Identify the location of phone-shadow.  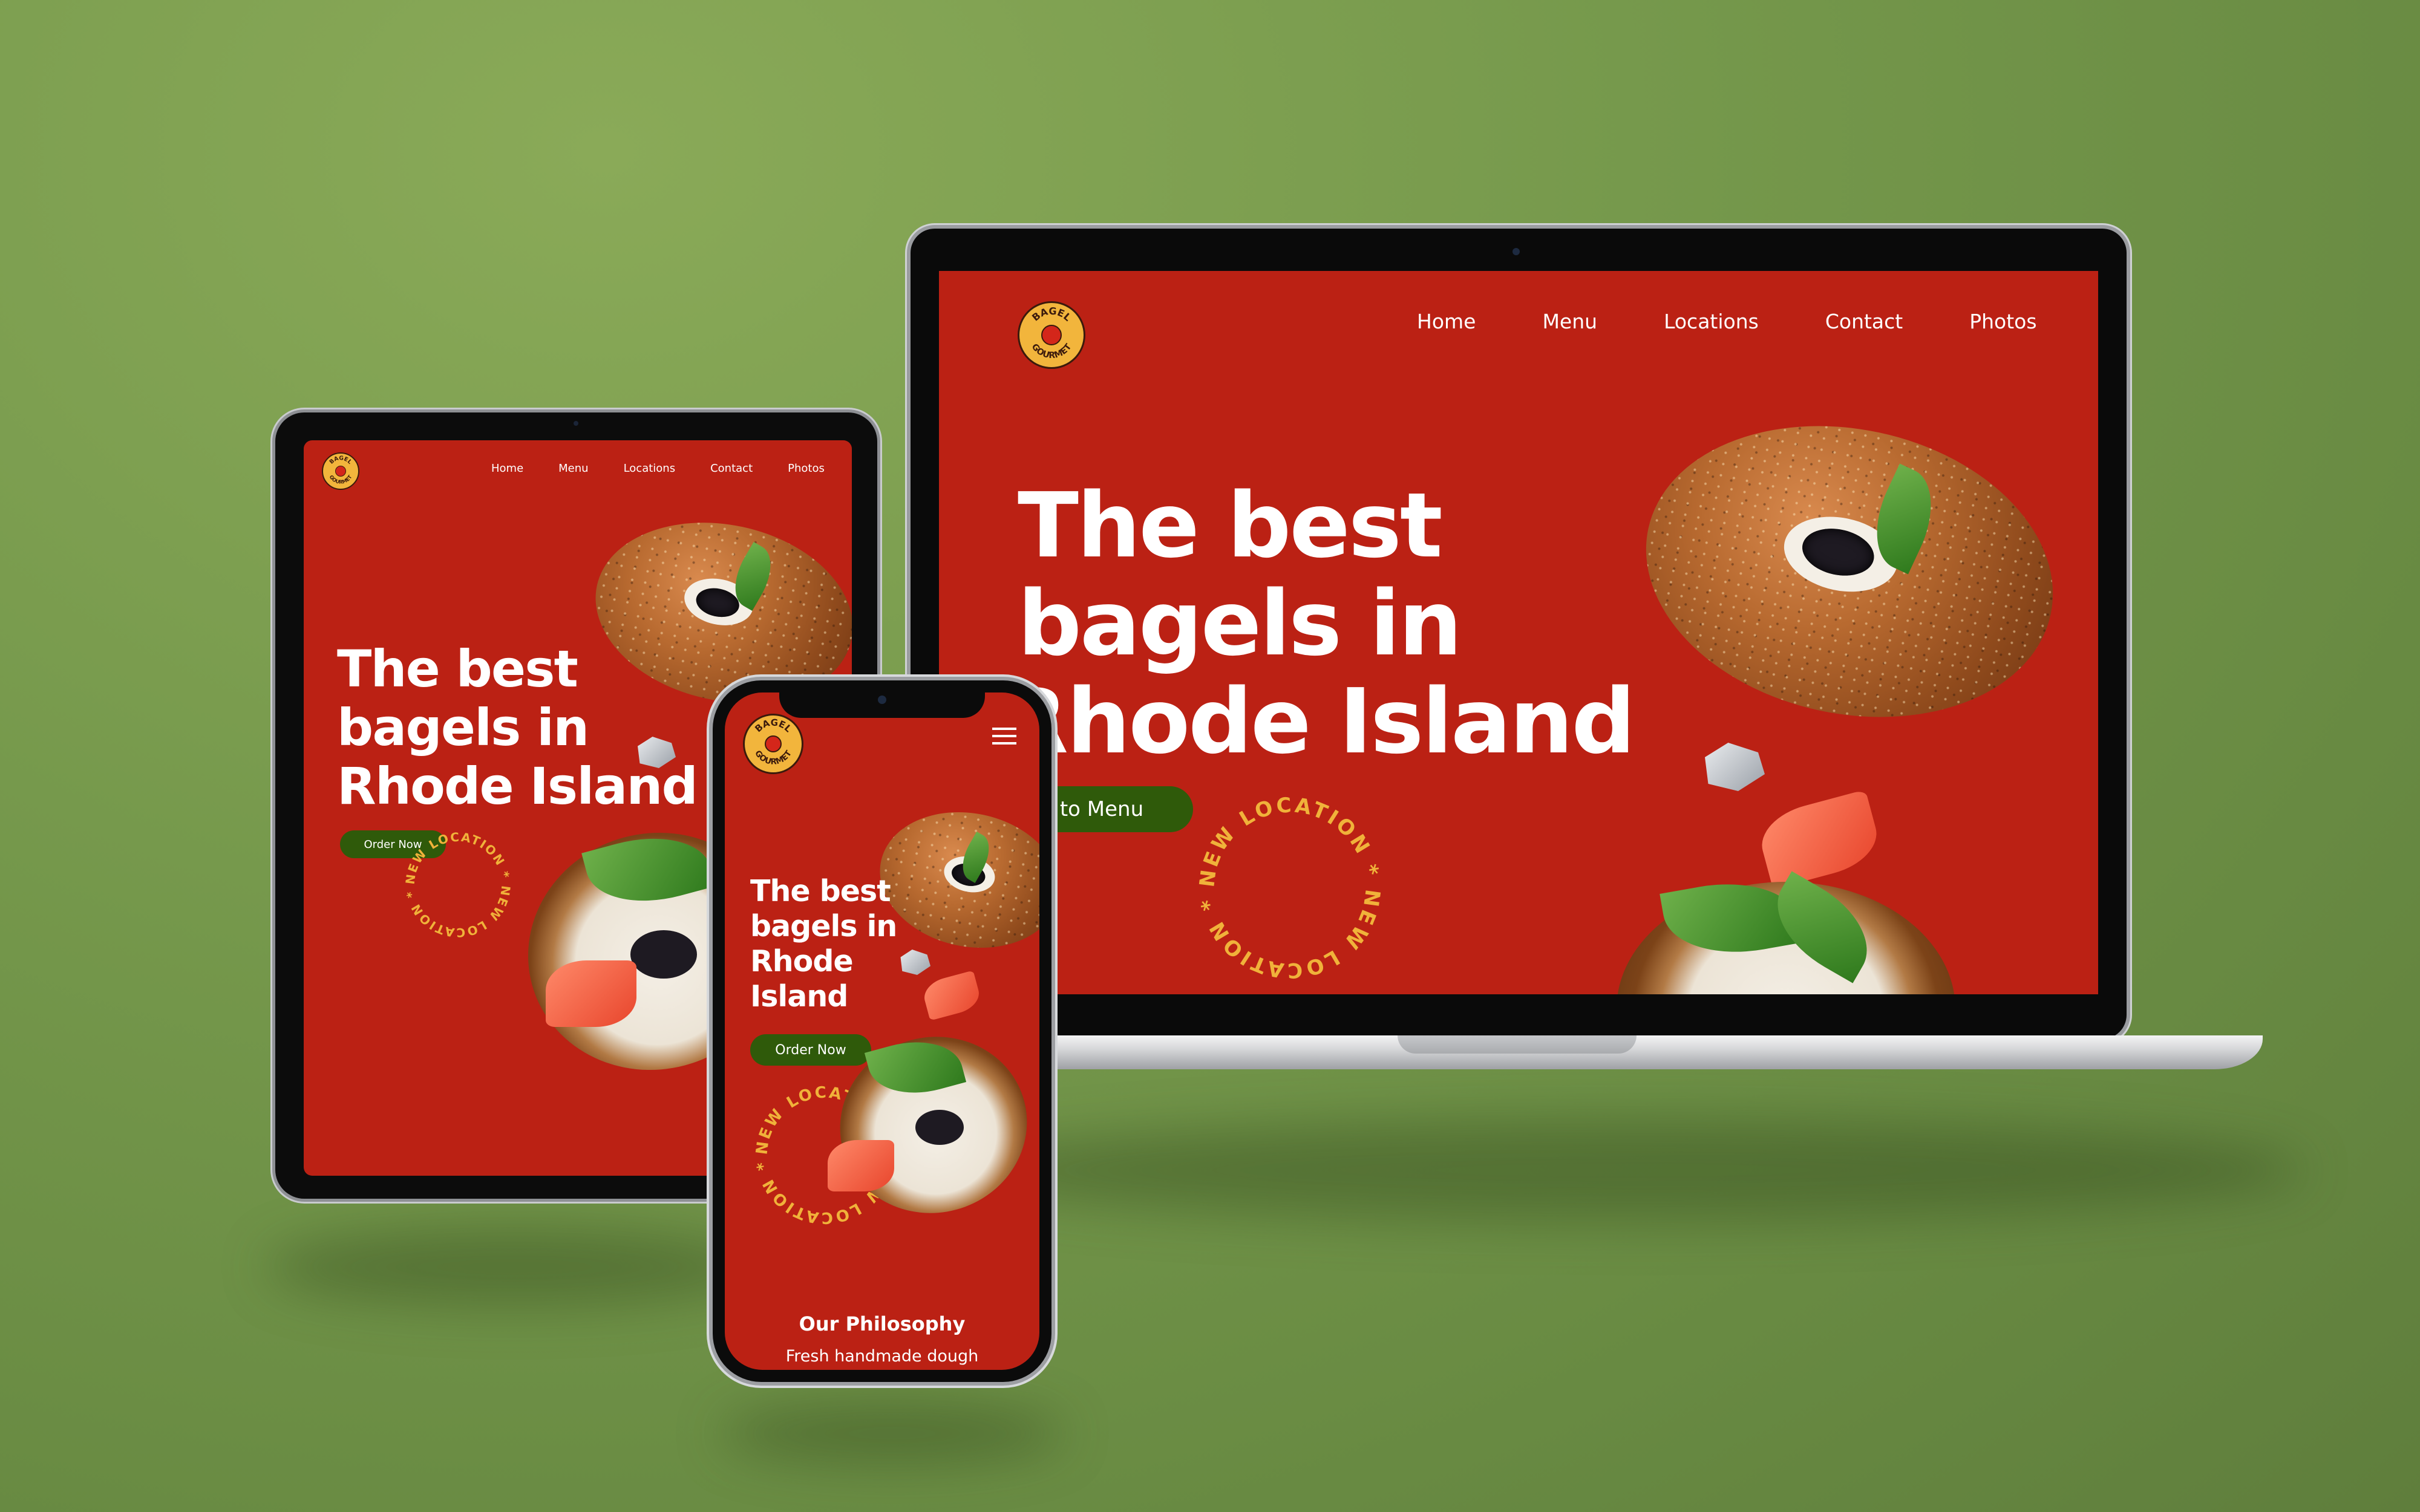
(892, 1434).